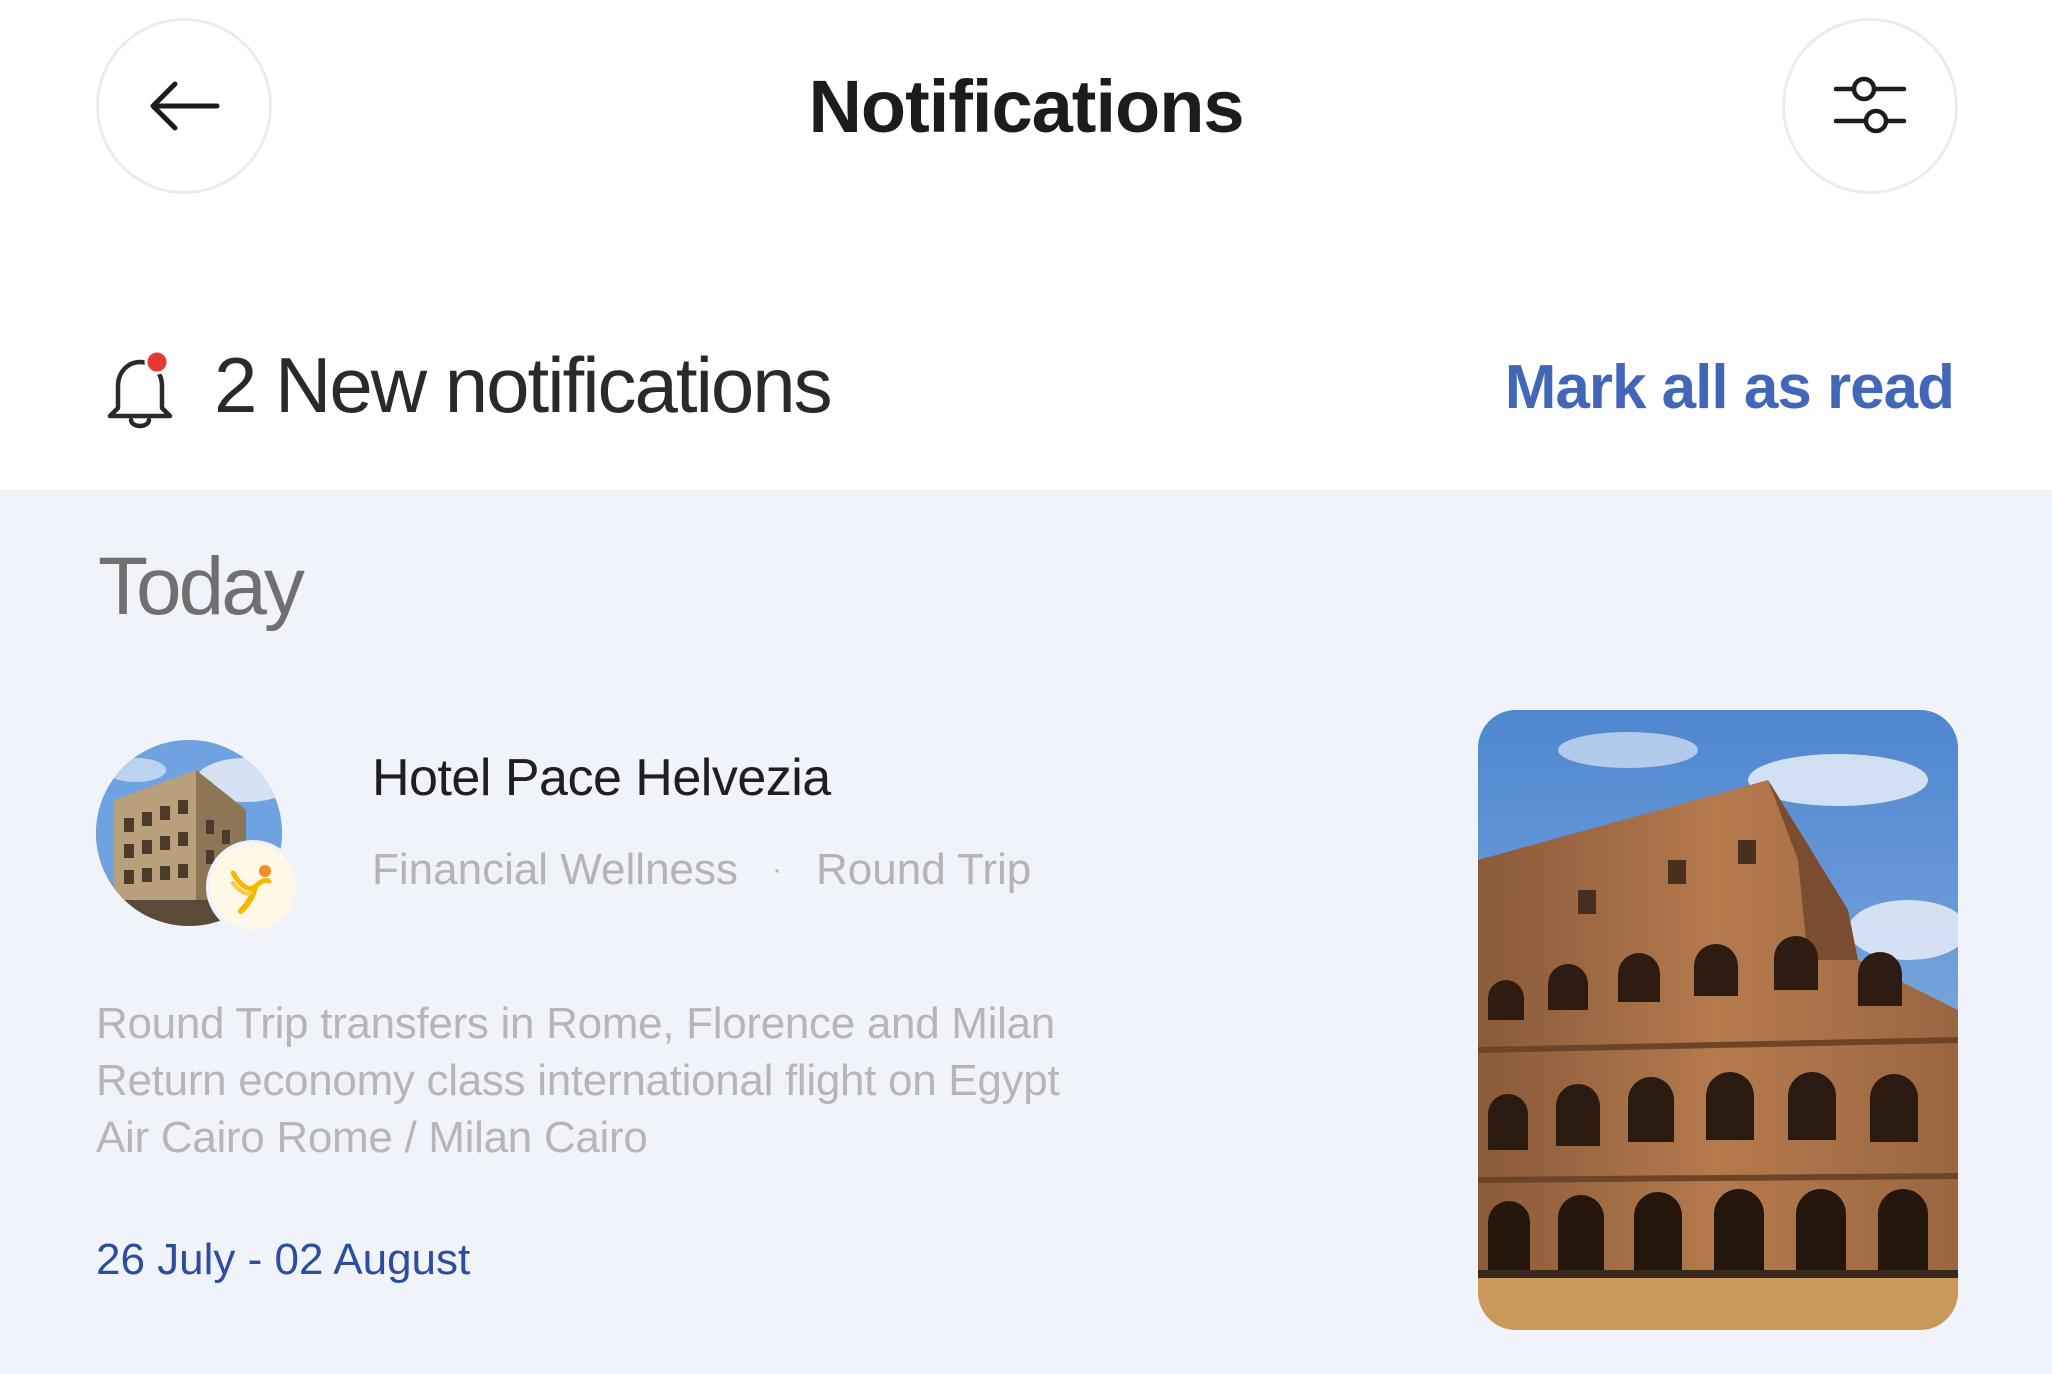 Image resolution: width=2052 pixels, height=1374 pixels. I want to click on colosseum-image, so click(1718, 1020).